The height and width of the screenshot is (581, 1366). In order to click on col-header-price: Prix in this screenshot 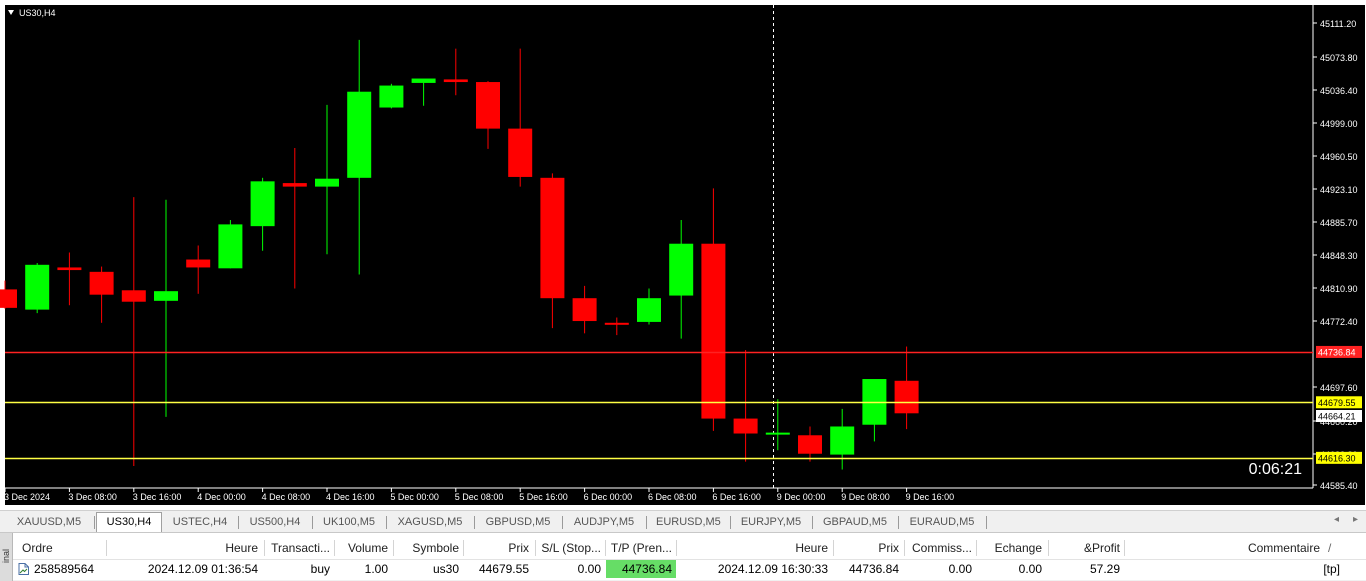, I will do `click(499, 548)`.